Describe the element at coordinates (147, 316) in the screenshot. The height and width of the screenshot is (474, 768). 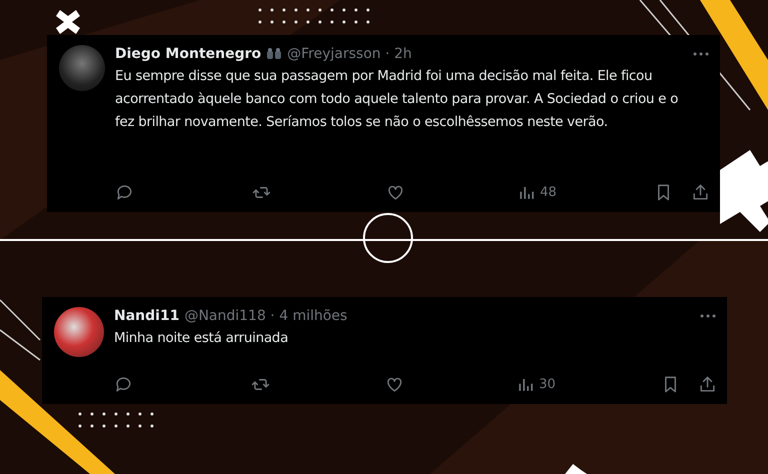
I see `user-name: Nandi11` at that location.